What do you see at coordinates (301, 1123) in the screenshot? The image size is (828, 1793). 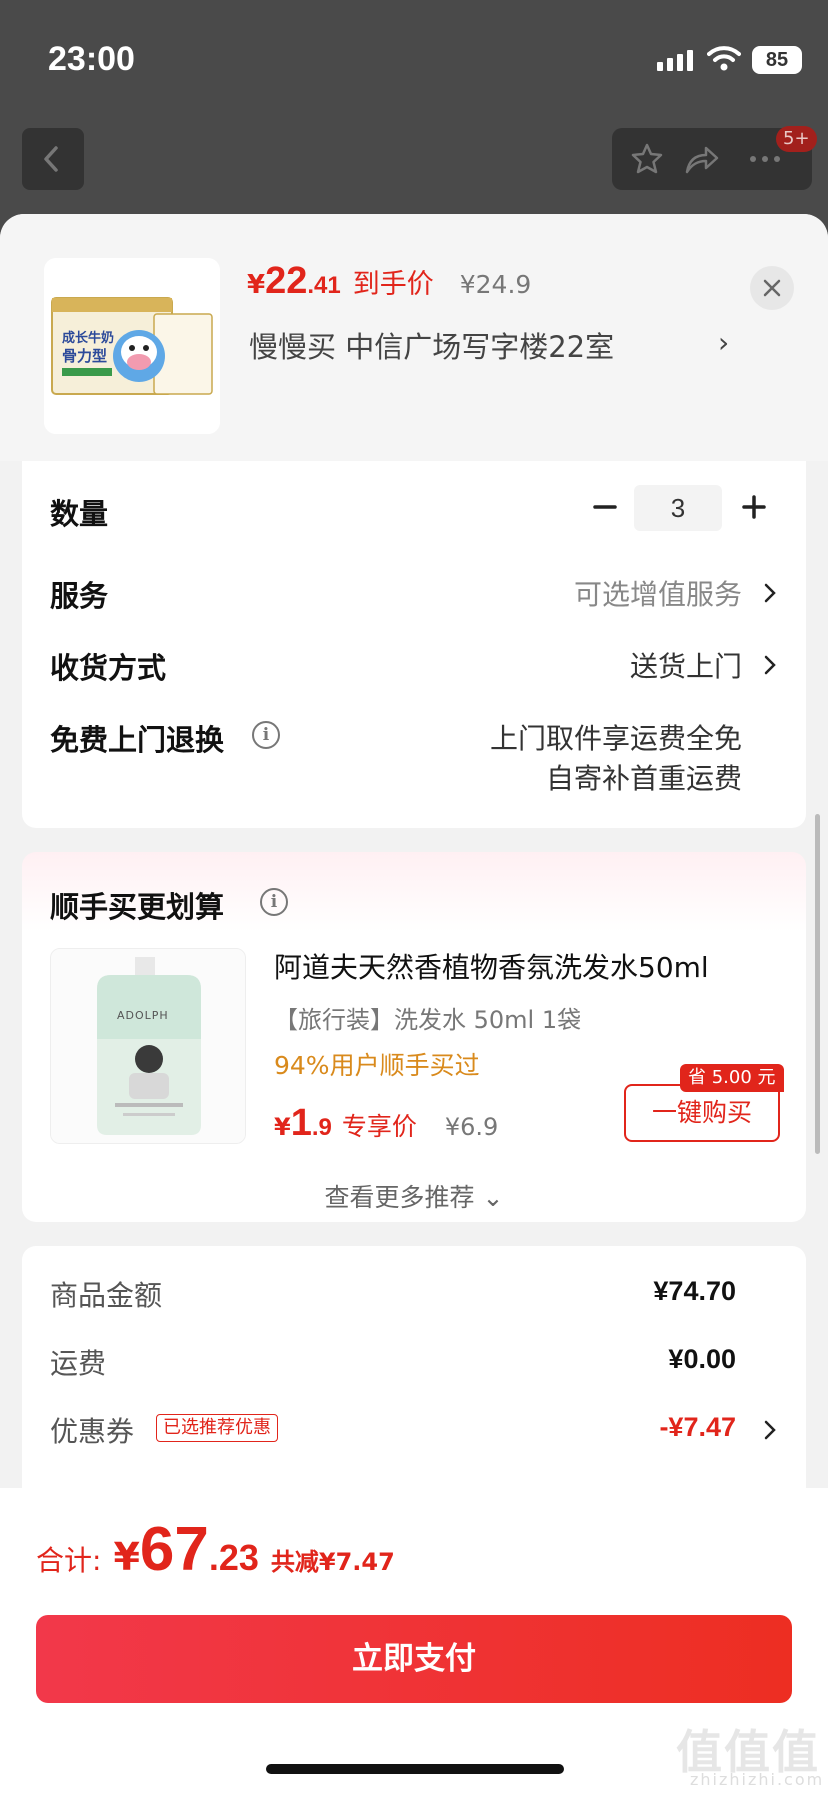 I see `rec-price-integer: 1` at bounding box center [301, 1123].